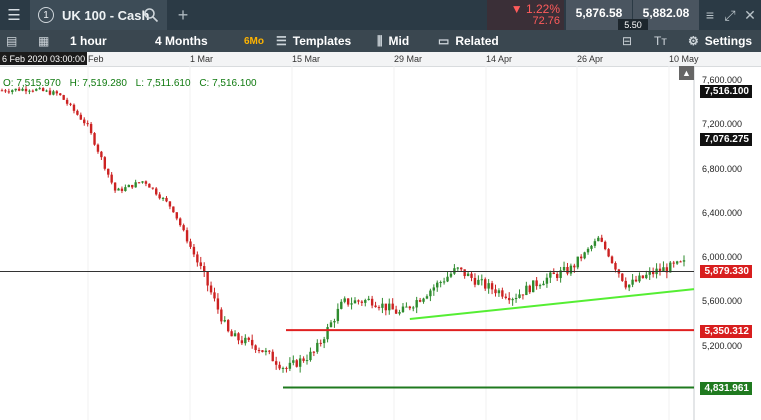 This screenshot has height=420, width=761. Describe the element at coordinates (686, 73) in the screenshot. I see `scroll-up-icon: ▲` at that location.